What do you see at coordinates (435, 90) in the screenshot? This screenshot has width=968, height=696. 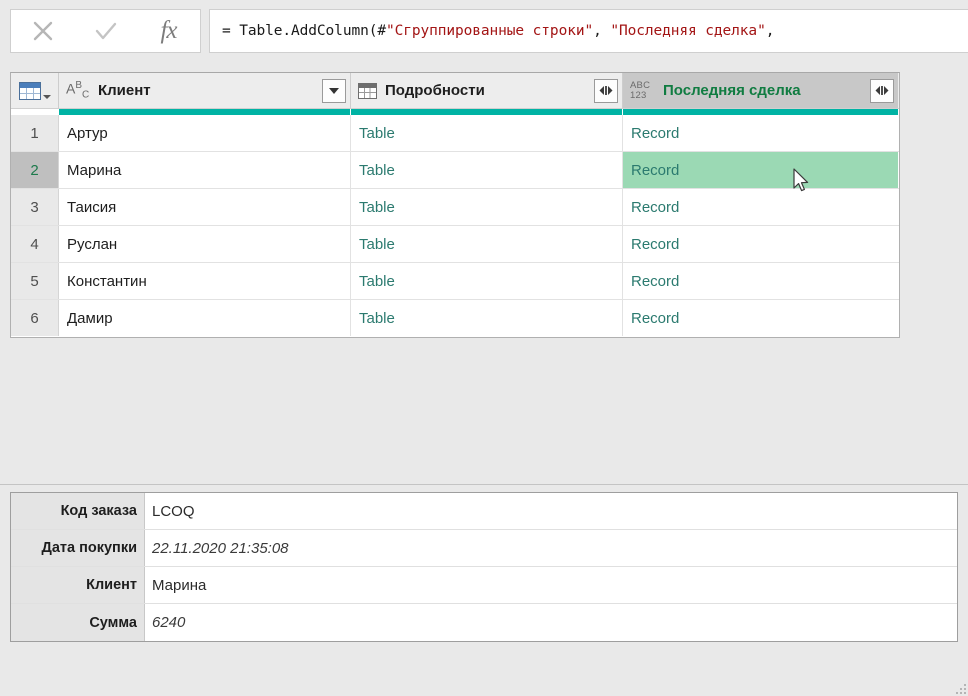 I see `column-header-details-label: Подробности` at bounding box center [435, 90].